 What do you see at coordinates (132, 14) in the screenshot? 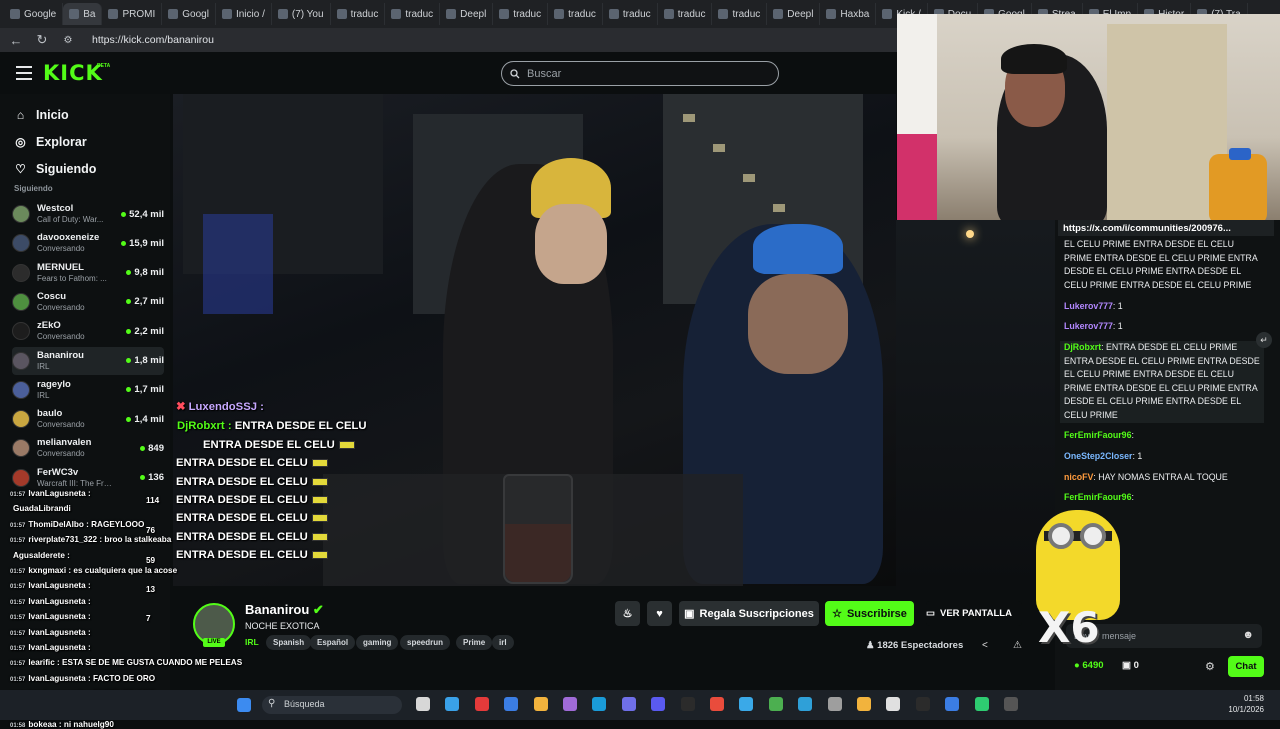
I see `browser-tab: PROMI` at bounding box center [132, 14].